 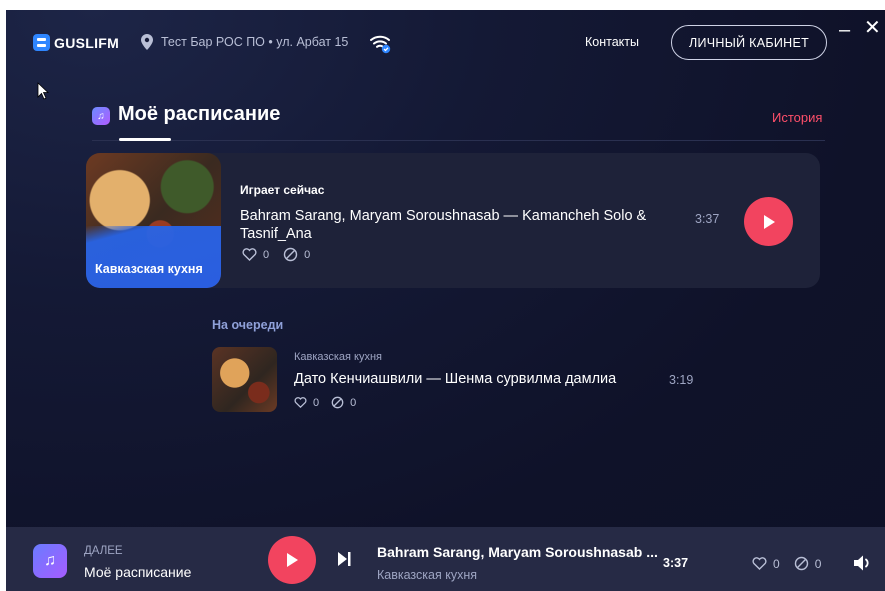 I want to click on player-play-button, so click(x=292, y=560).